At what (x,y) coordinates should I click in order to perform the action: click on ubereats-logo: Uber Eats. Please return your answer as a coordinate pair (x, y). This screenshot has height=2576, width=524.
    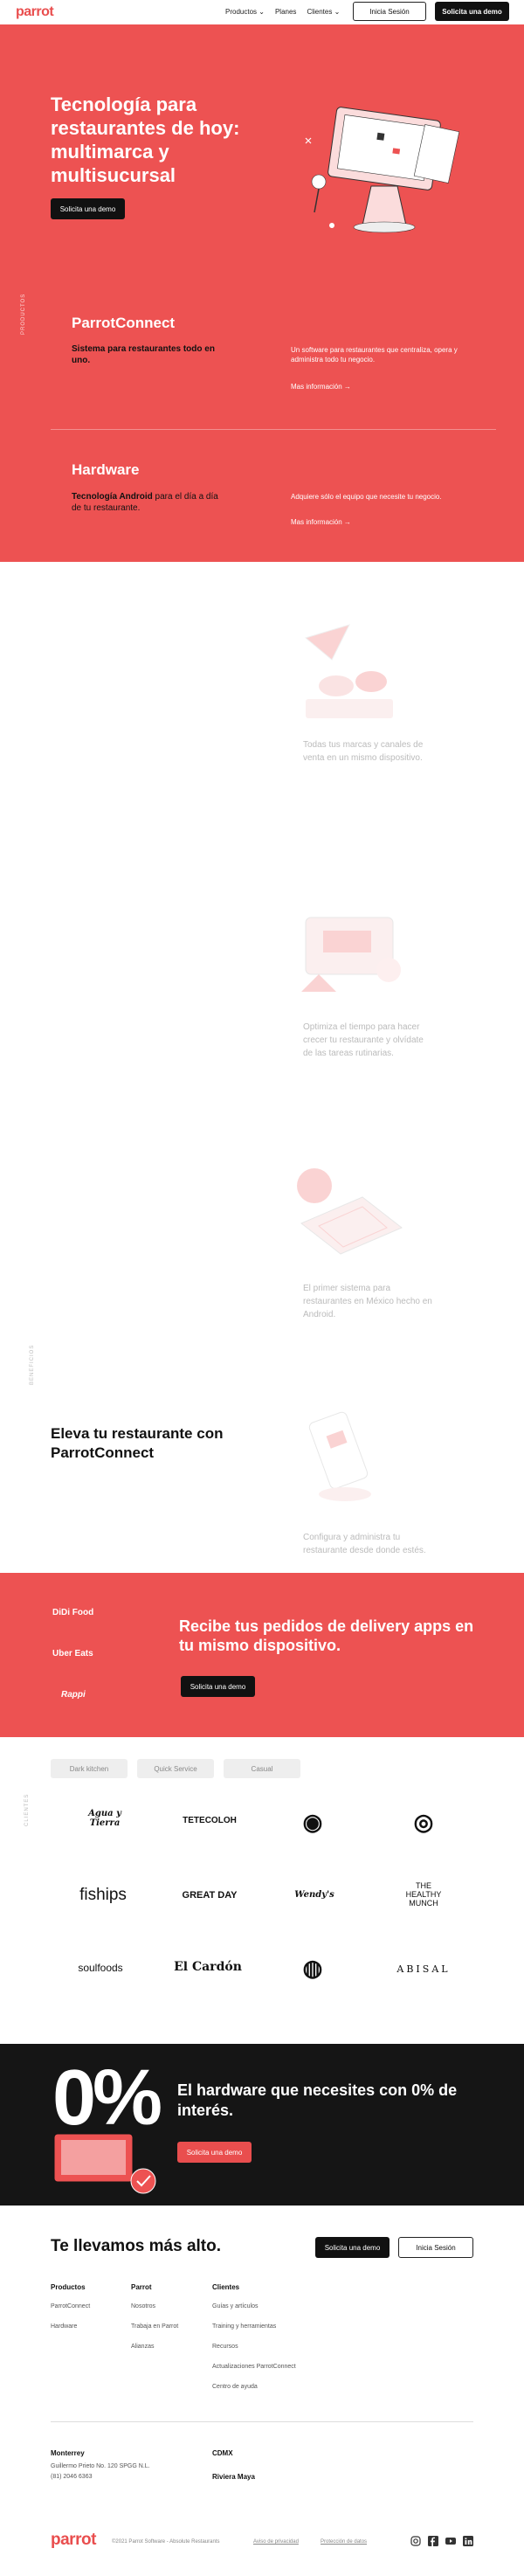
    Looking at the image, I should click on (72, 1653).